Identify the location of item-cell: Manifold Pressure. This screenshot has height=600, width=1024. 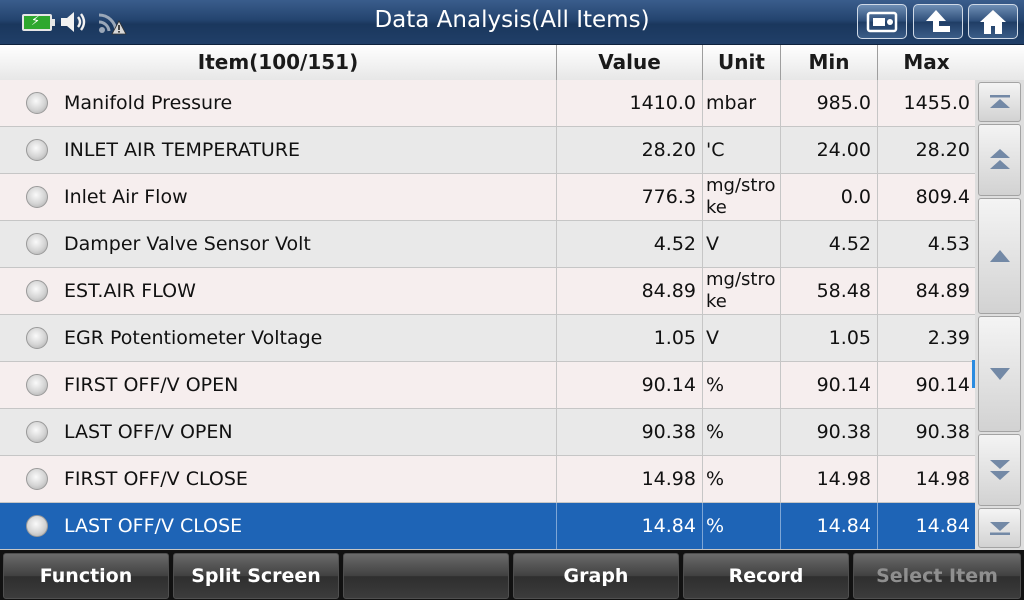
(278, 103).